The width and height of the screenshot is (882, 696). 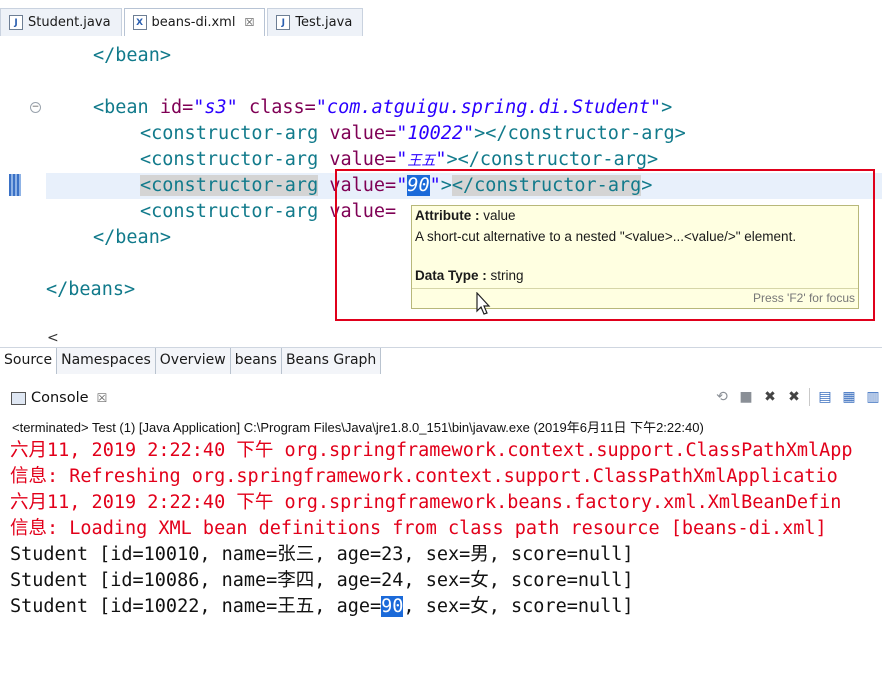 I want to click on horizontal-scrollbar: <, so click(x=441, y=338).